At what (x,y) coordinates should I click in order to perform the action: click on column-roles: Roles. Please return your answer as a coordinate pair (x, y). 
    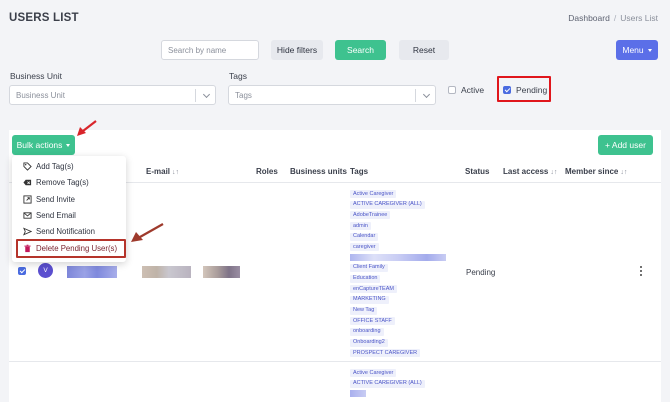
    Looking at the image, I should click on (267, 171).